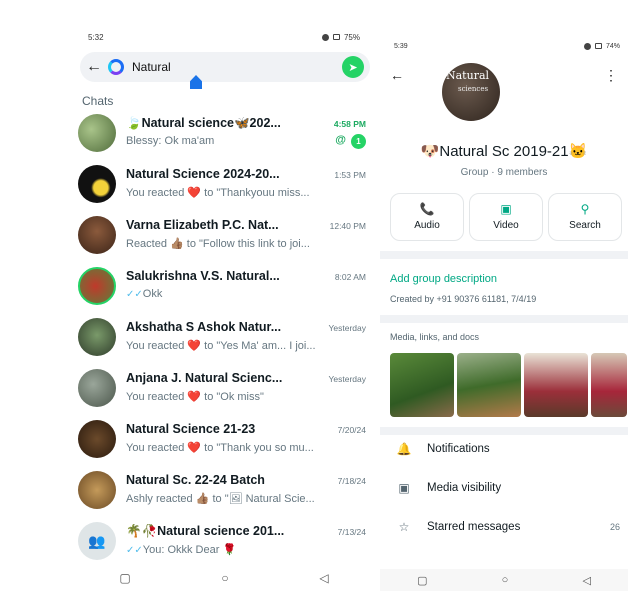 This screenshot has width=628, height=591. What do you see at coordinates (195, 480) in the screenshot?
I see `chat-name: Natural Sc. 22-24 Batch` at bounding box center [195, 480].